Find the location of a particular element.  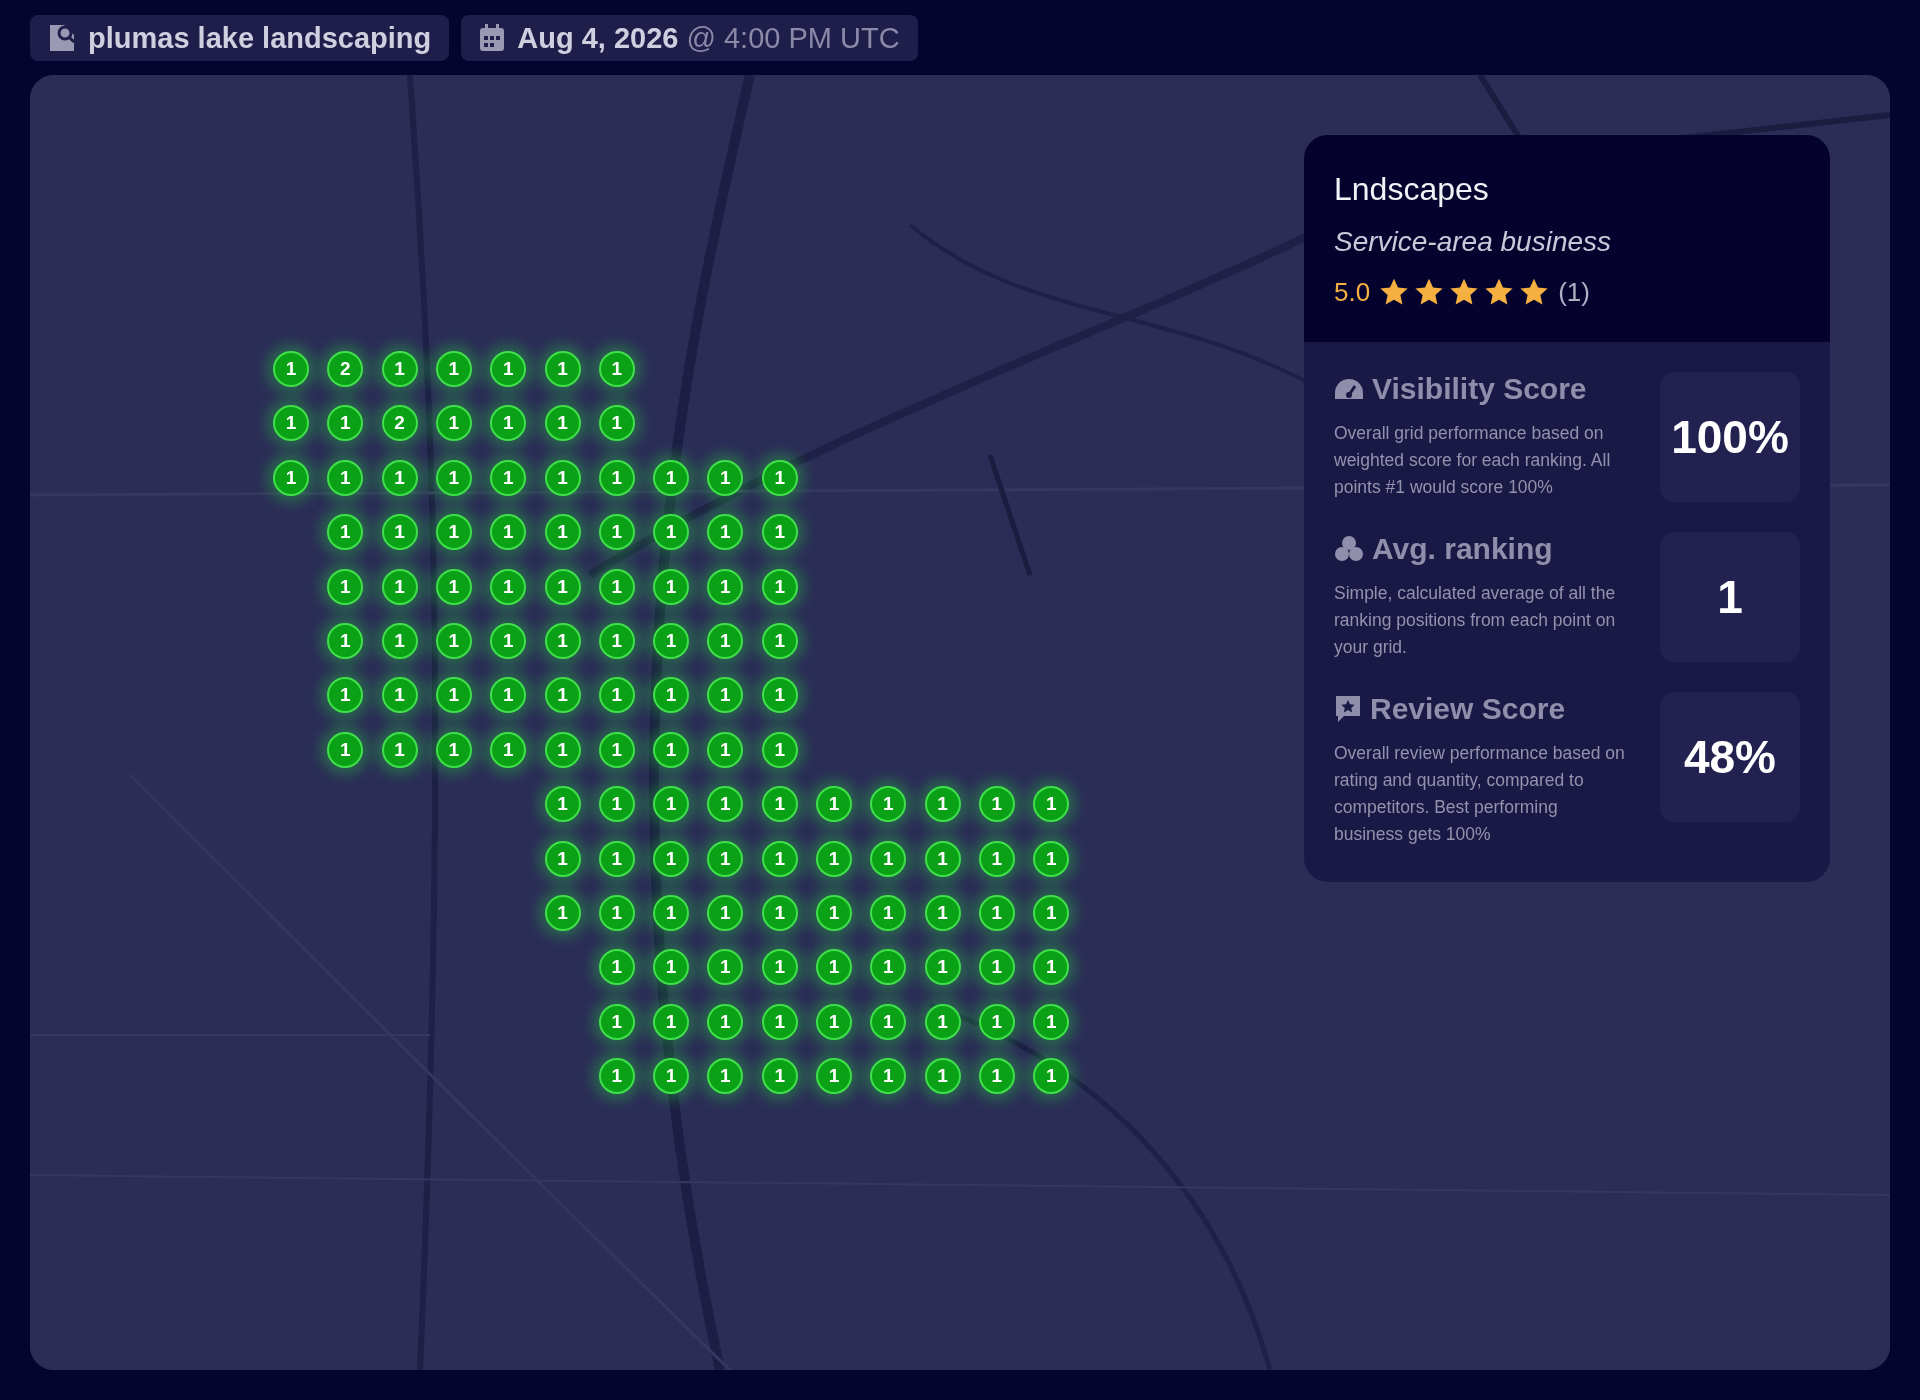

review-icon is located at coordinates (1348, 709).